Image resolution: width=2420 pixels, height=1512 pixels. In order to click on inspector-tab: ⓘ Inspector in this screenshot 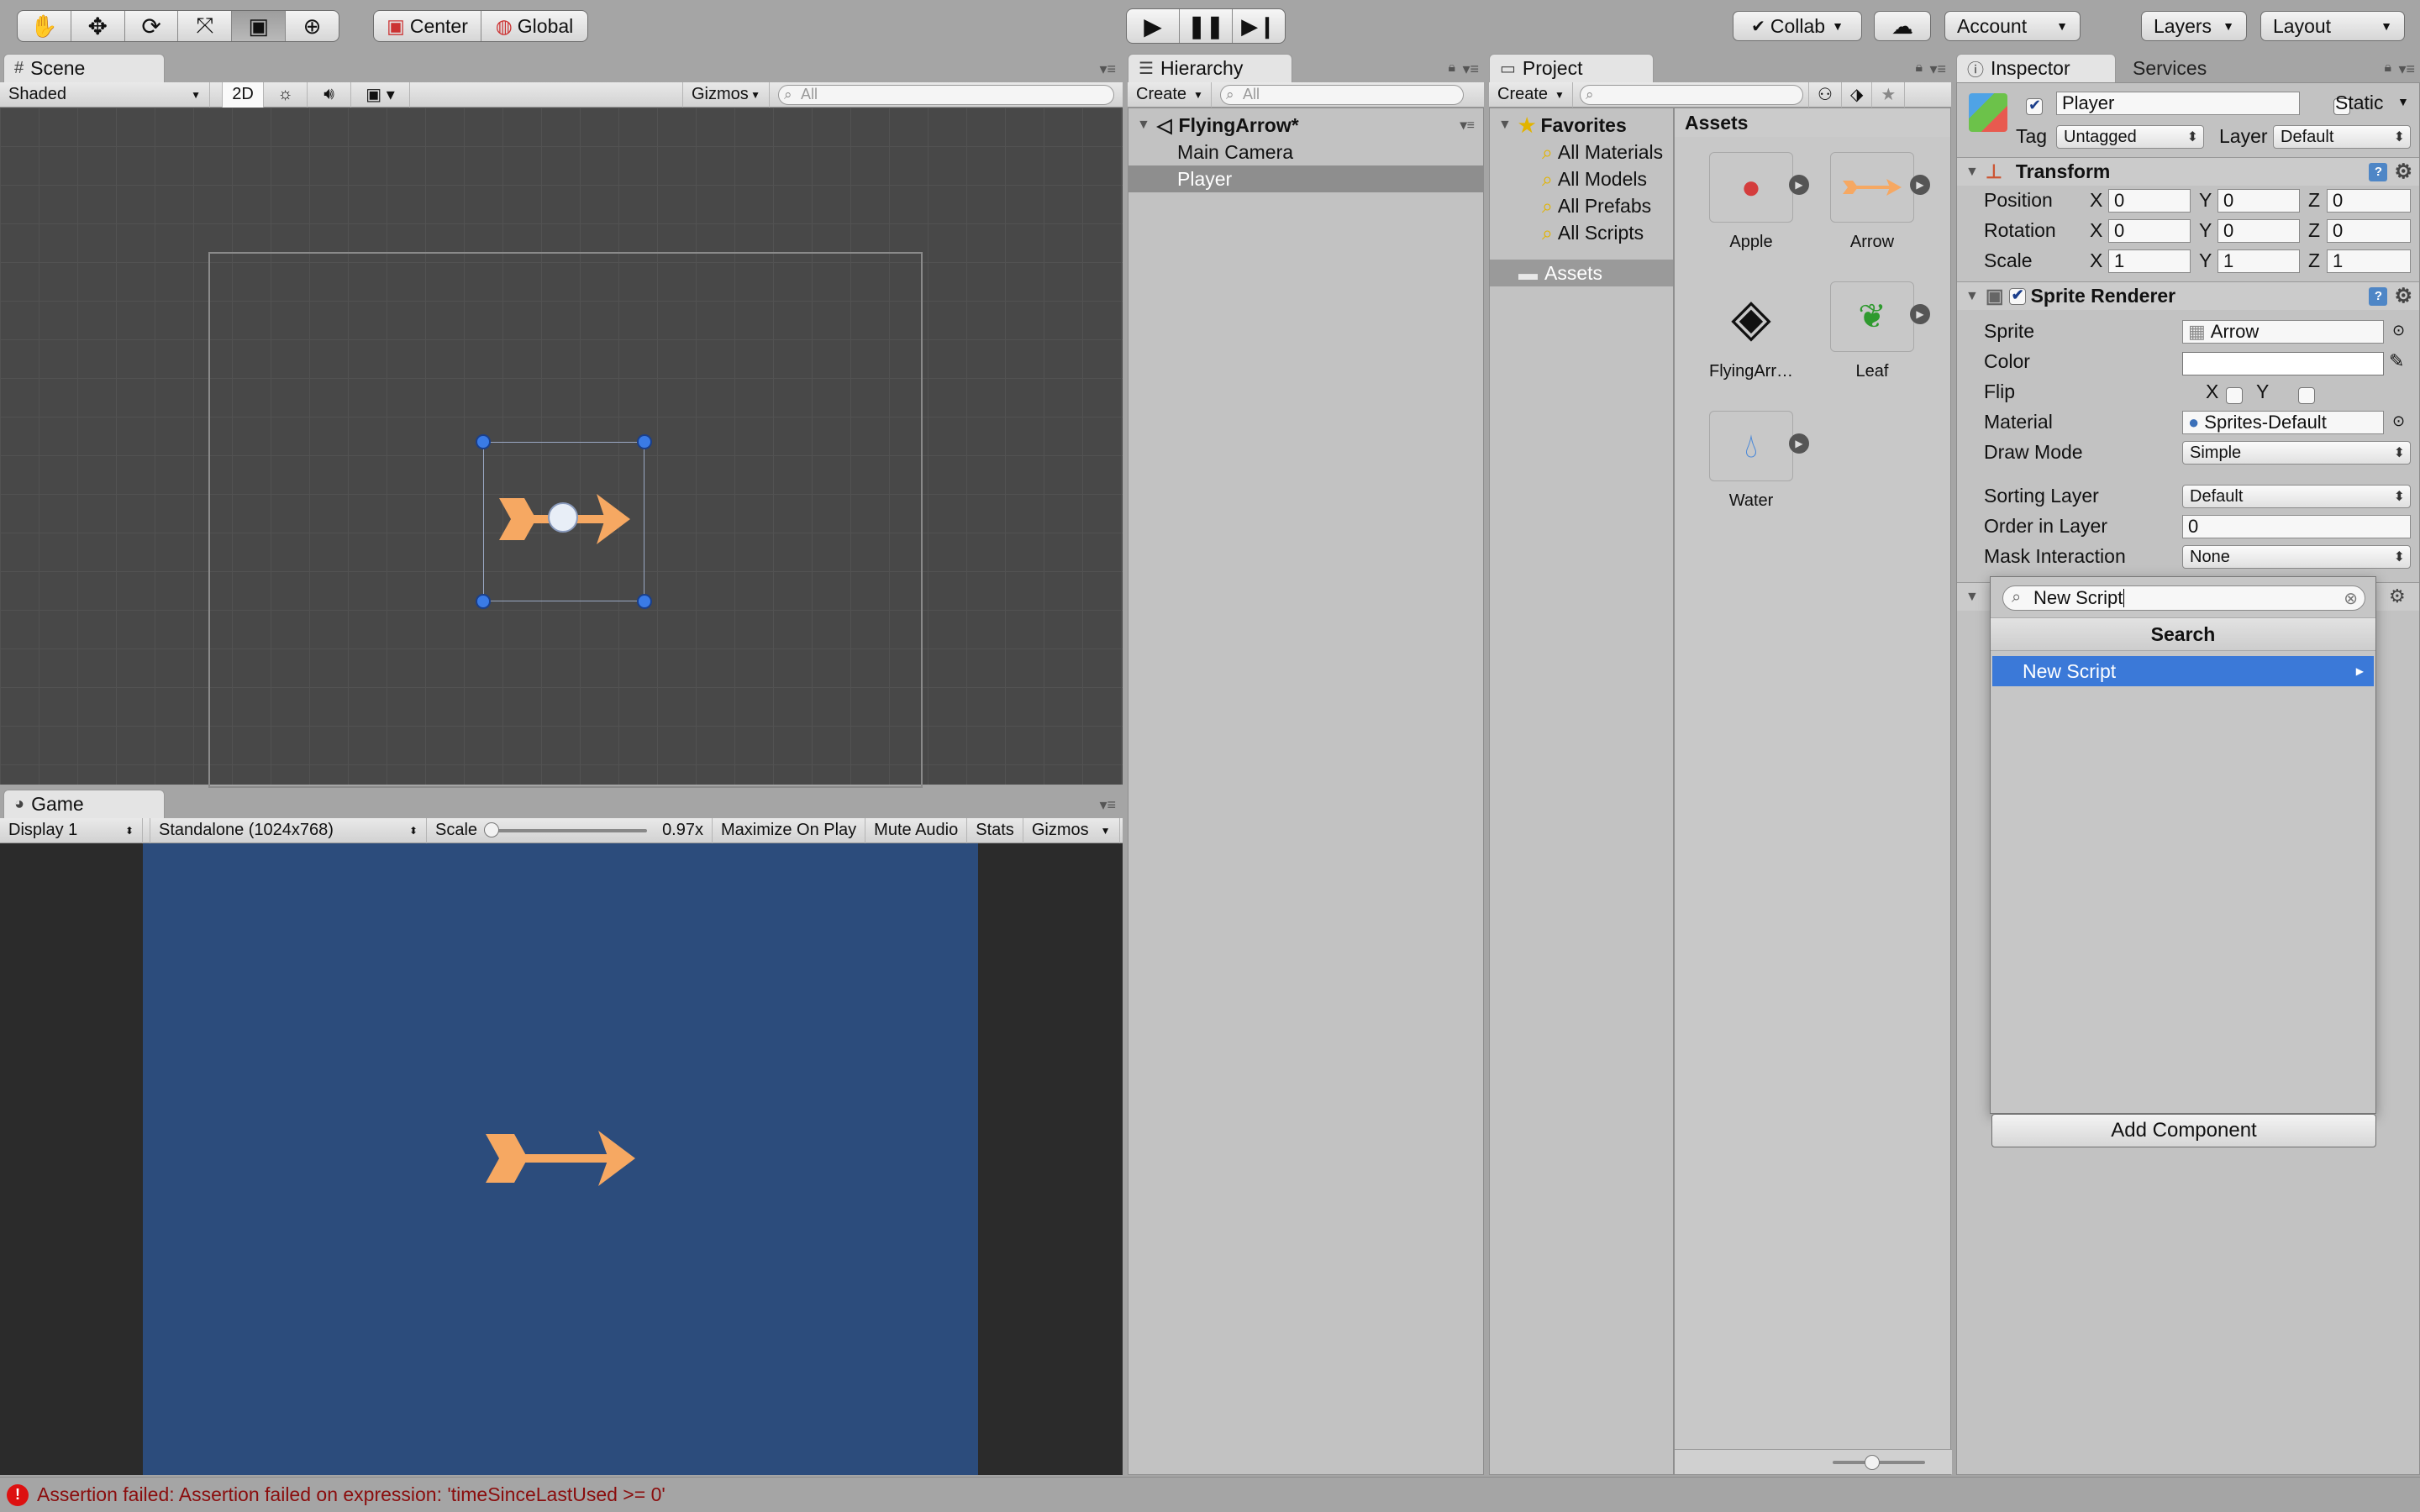, I will do `click(2036, 68)`.